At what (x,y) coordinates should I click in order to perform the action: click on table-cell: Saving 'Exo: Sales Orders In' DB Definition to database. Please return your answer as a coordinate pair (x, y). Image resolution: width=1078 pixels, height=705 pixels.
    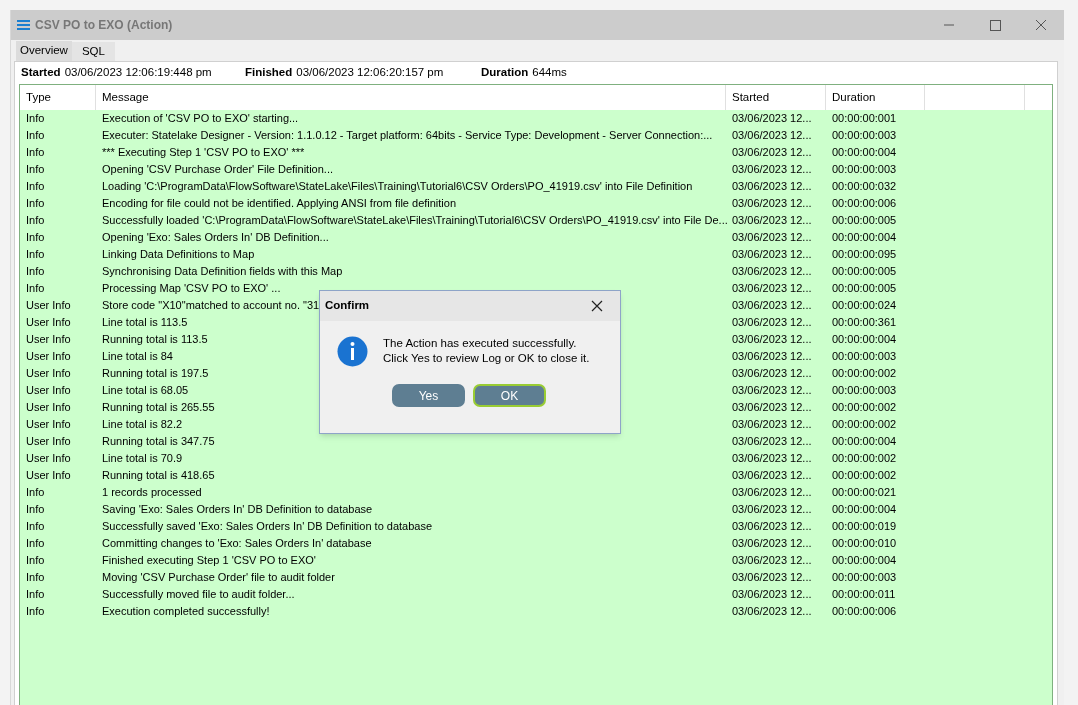
    Looking at the image, I should click on (237, 509).